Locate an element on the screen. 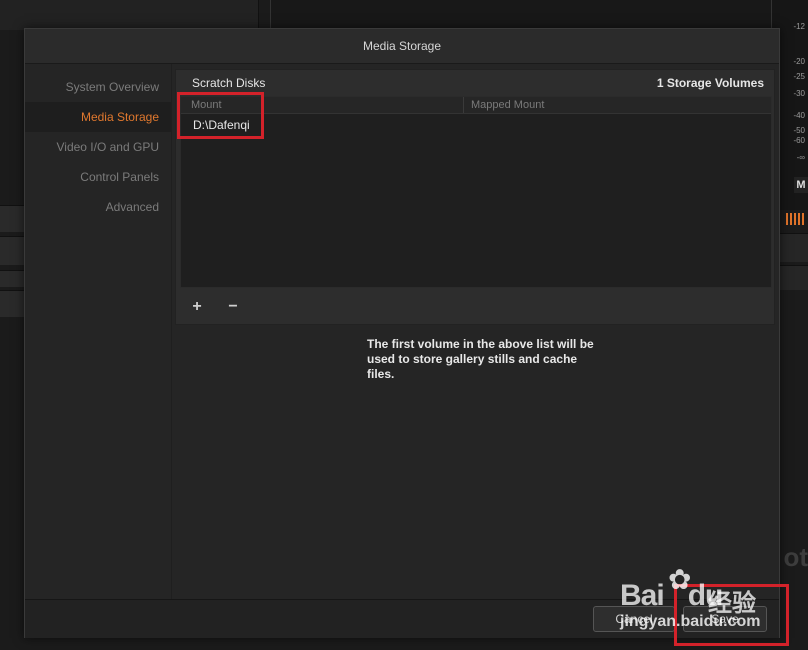 This screenshot has width=808, height=650. panel-header: Scratch Disks 1 Storage Volumes is located at coordinates (475, 83).